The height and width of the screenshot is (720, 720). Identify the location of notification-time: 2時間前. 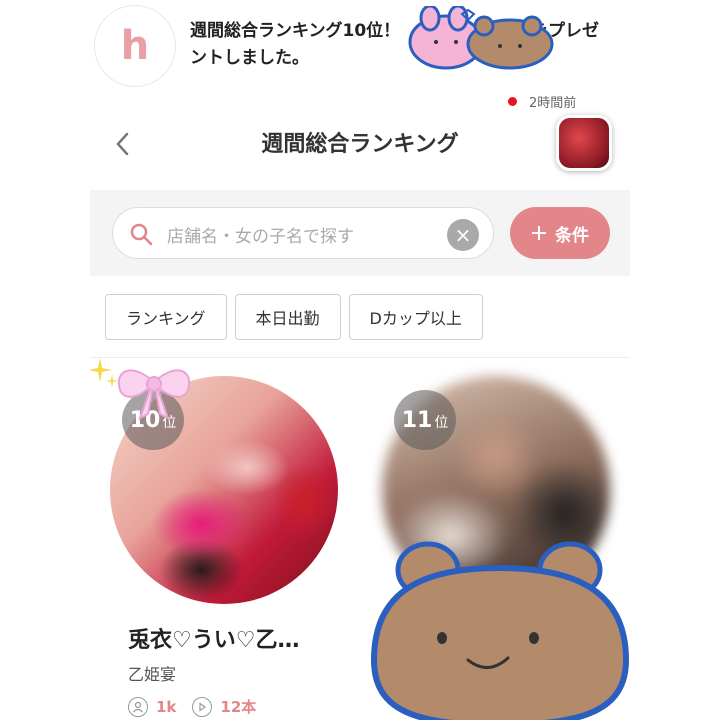
(542, 101).